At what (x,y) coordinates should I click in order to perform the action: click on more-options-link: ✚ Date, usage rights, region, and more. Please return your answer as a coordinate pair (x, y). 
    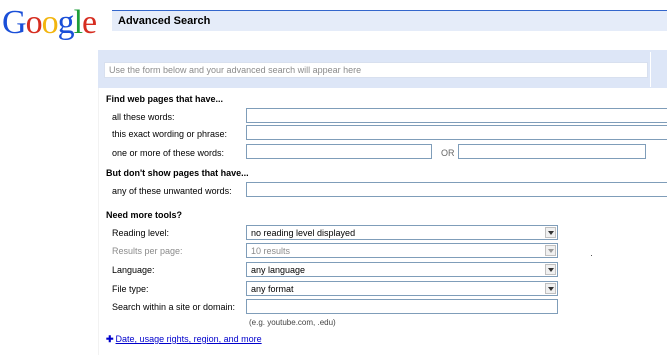
    Looking at the image, I should click on (184, 339).